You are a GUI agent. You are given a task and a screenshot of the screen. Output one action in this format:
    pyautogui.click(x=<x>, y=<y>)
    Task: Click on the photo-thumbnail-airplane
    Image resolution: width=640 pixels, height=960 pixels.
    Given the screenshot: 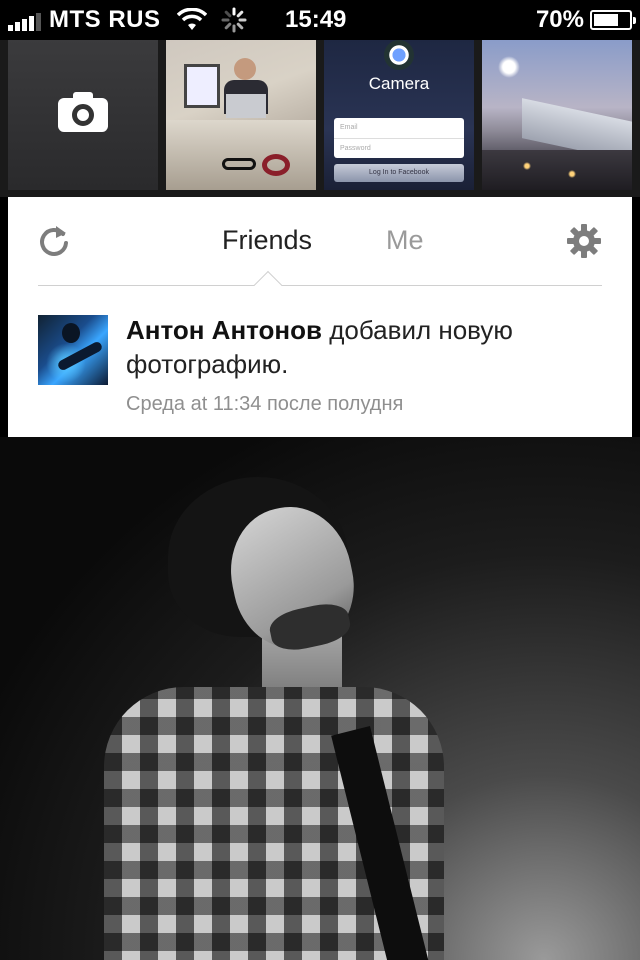 What is the action you would take?
    pyautogui.click(x=557, y=115)
    